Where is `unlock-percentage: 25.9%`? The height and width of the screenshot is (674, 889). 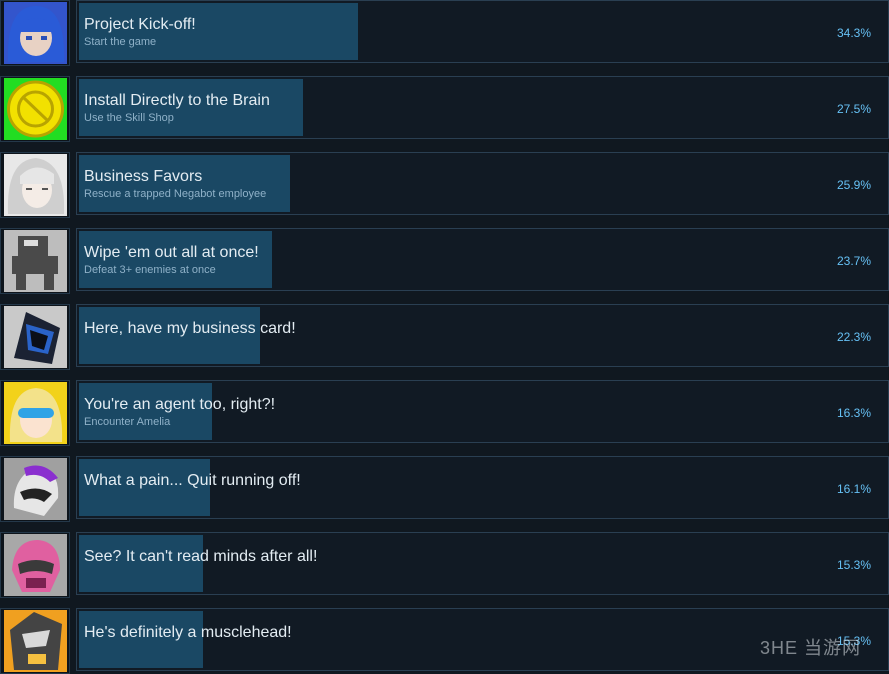
unlock-percentage: 25.9% is located at coordinates (853, 185).